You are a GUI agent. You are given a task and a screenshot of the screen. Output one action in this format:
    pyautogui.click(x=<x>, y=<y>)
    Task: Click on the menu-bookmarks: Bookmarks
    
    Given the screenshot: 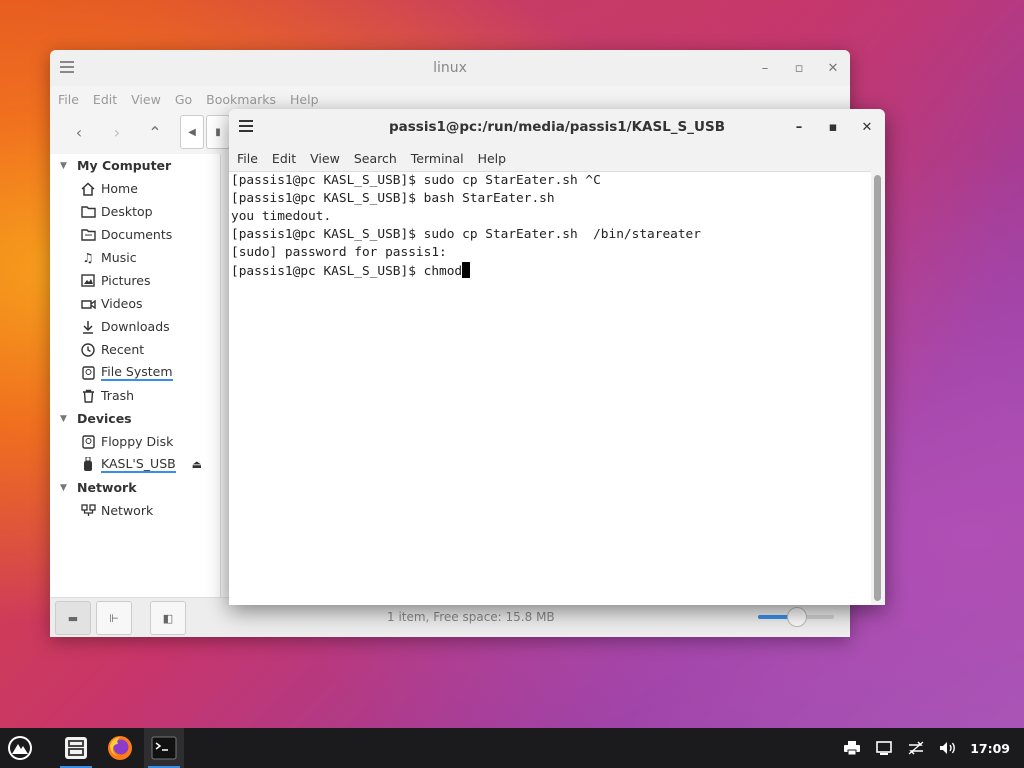 What is the action you would take?
    pyautogui.click(x=241, y=99)
    